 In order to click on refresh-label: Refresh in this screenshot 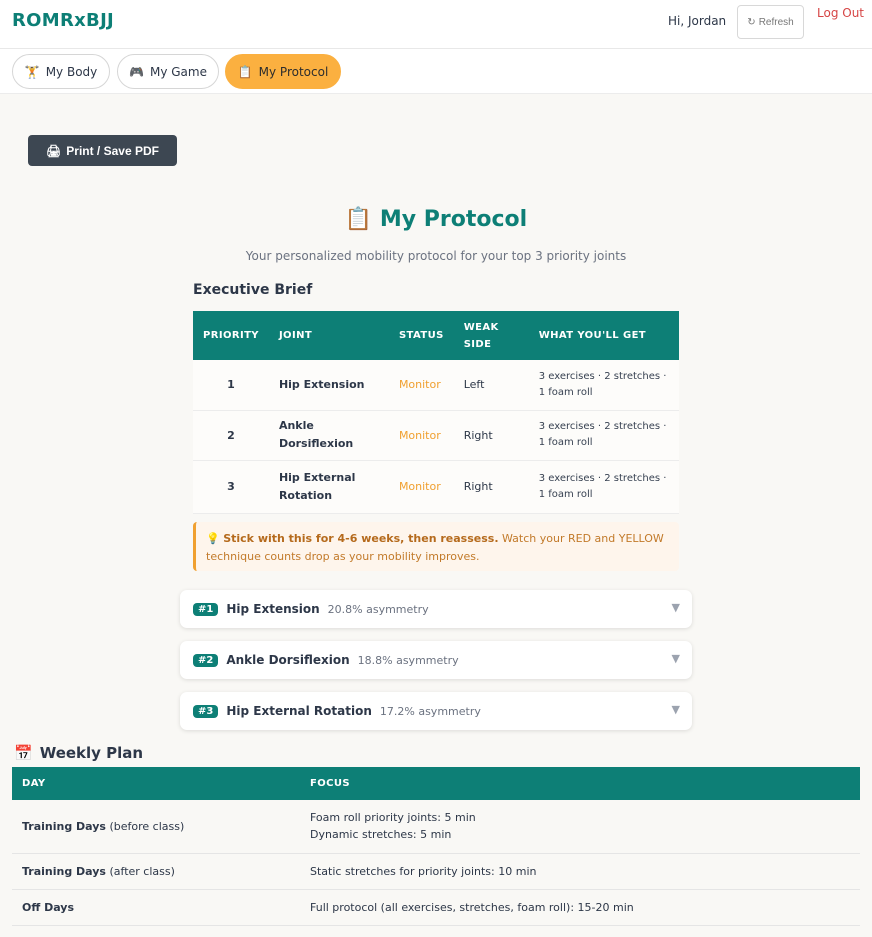, I will do `click(776, 22)`.